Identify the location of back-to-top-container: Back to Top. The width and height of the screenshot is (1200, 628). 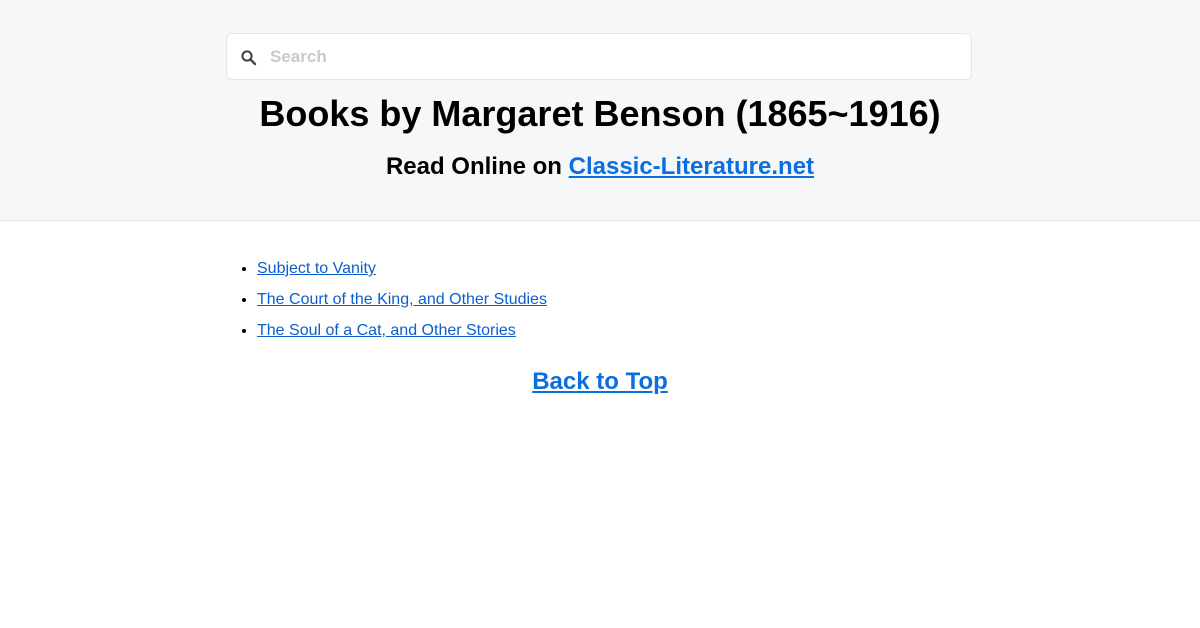
(600, 382).